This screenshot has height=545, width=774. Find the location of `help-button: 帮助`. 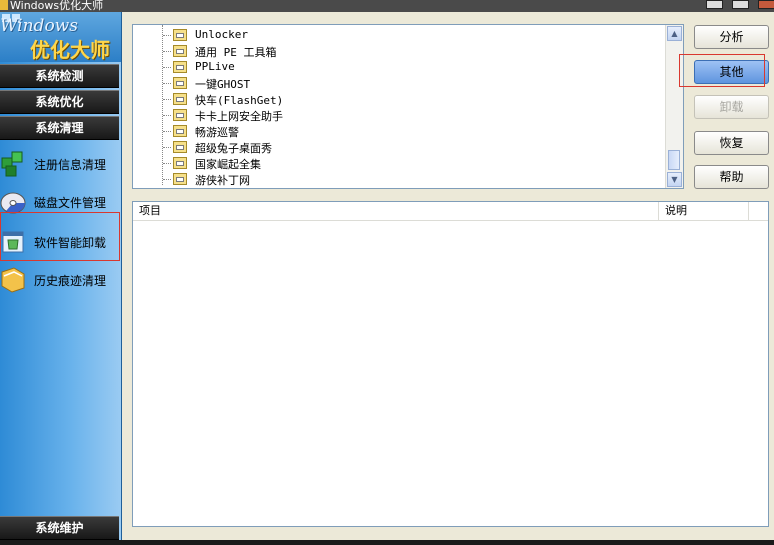

help-button: 帮助 is located at coordinates (731, 177).